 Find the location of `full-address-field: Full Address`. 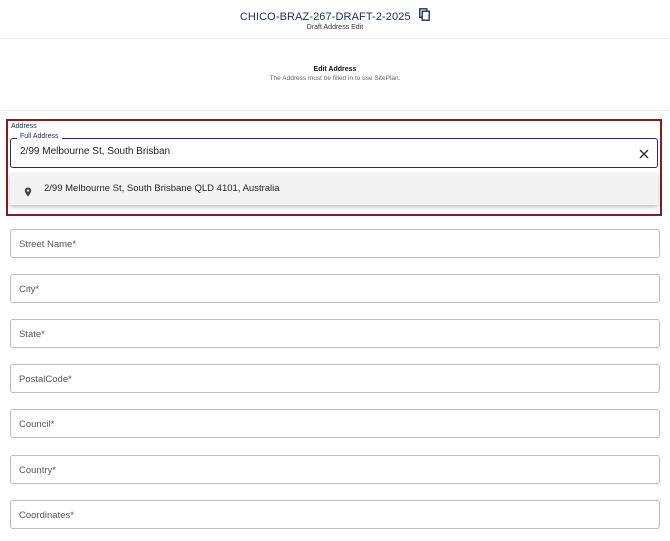

full-address-field: Full Address is located at coordinates (334, 150).